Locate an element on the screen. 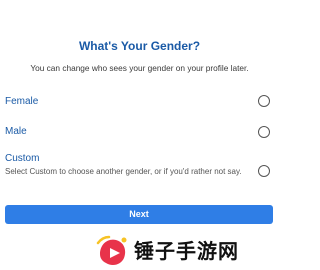  watermark: 锤子手游网 is located at coordinates (186, 248).